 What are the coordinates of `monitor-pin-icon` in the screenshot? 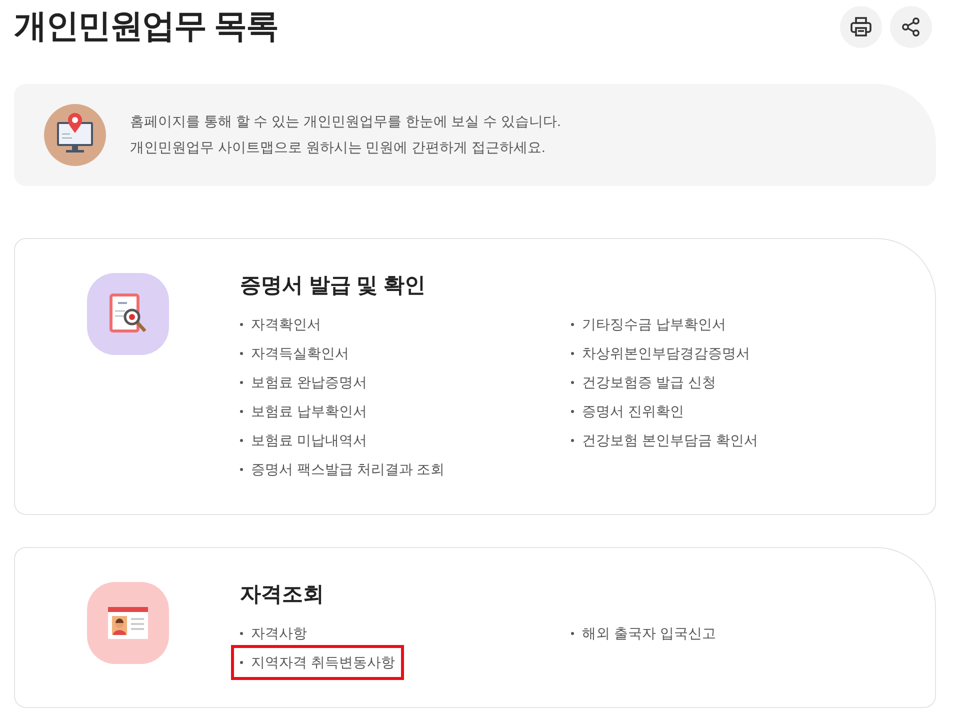 It's located at (75, 135).